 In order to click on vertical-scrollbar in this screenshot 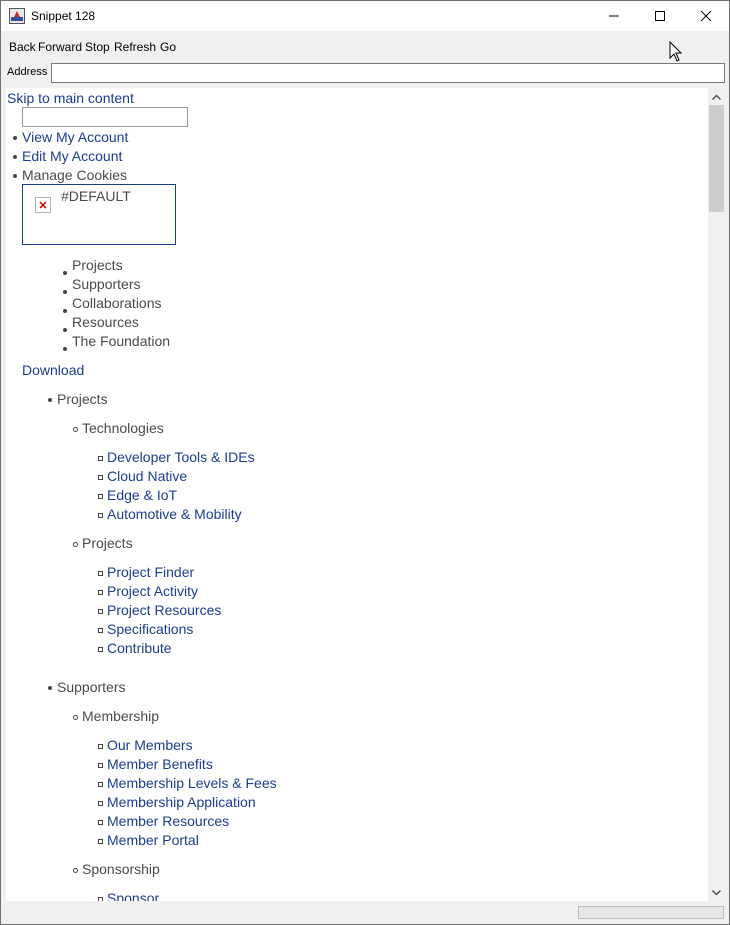, I will do `click(716, 494)`.